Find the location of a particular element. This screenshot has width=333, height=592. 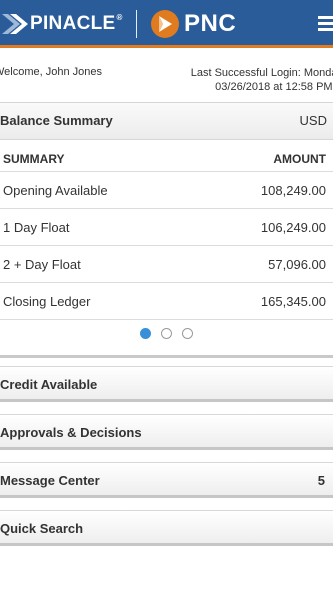

table-row: 1 Day Float 106,249.00 is located at coordinates (166, 227).